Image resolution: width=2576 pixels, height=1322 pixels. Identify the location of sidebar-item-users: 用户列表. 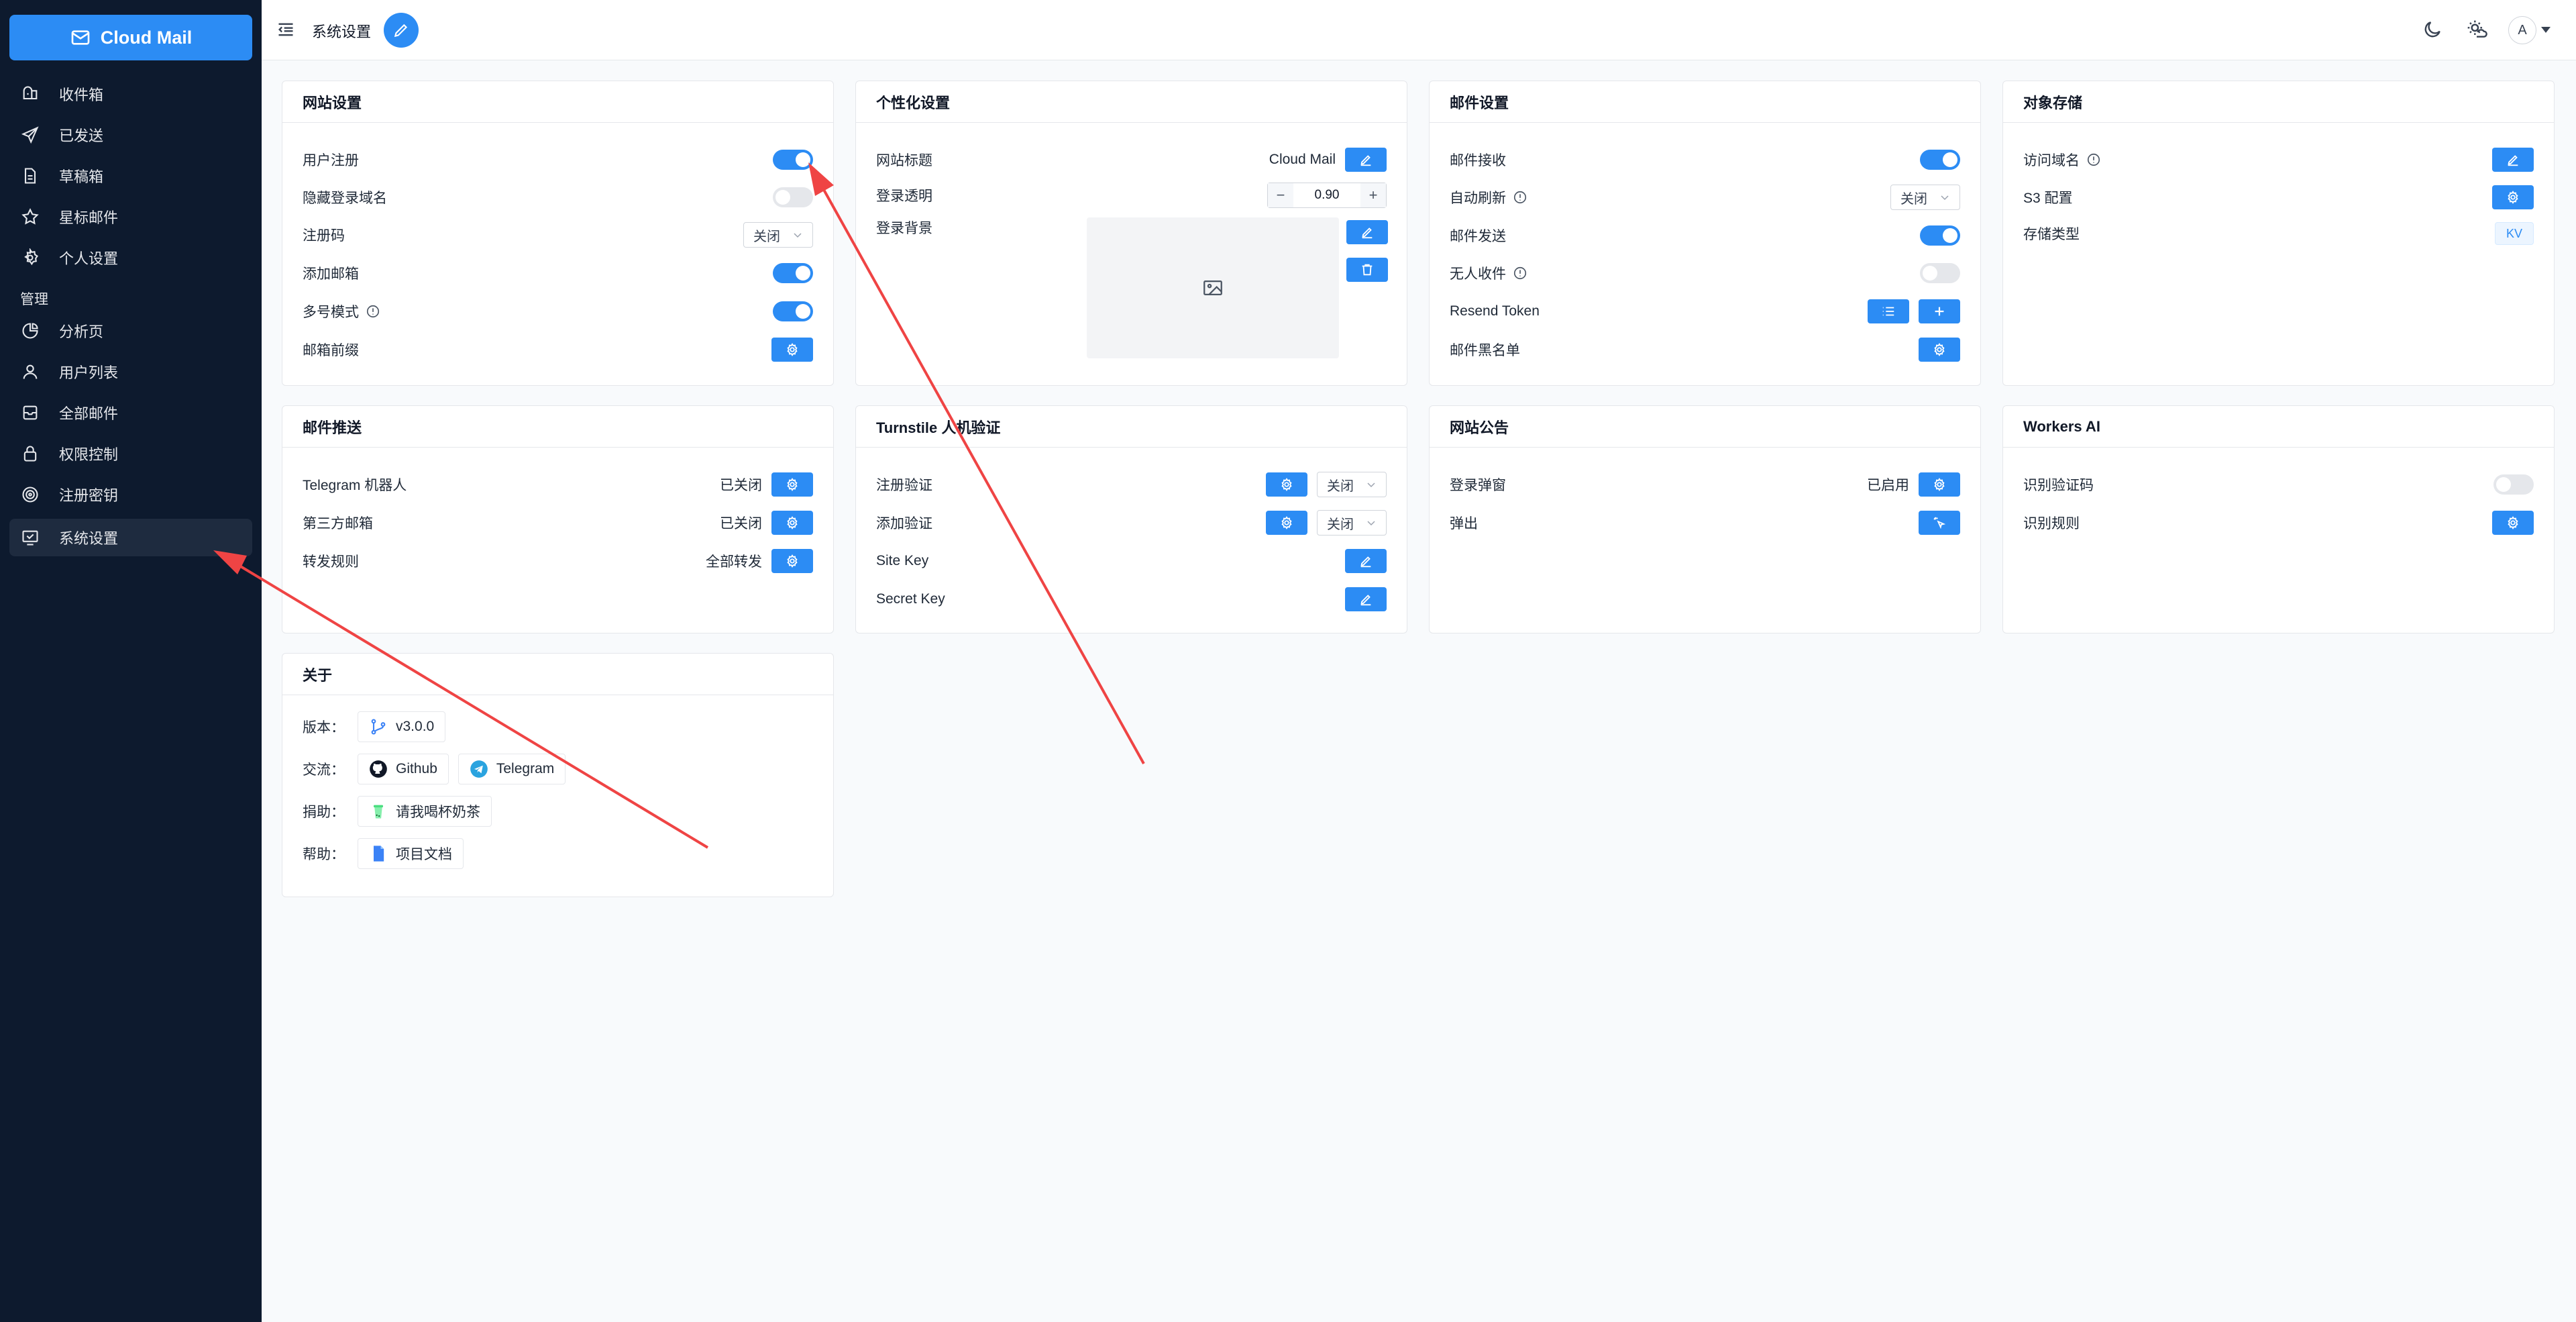
(130, 372).